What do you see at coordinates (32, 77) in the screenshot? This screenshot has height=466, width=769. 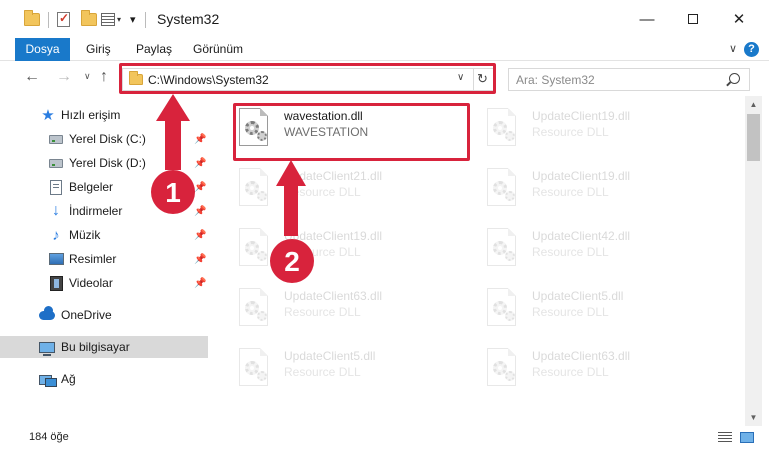 I see `back-button: ←` at bounding box center [32, 77].